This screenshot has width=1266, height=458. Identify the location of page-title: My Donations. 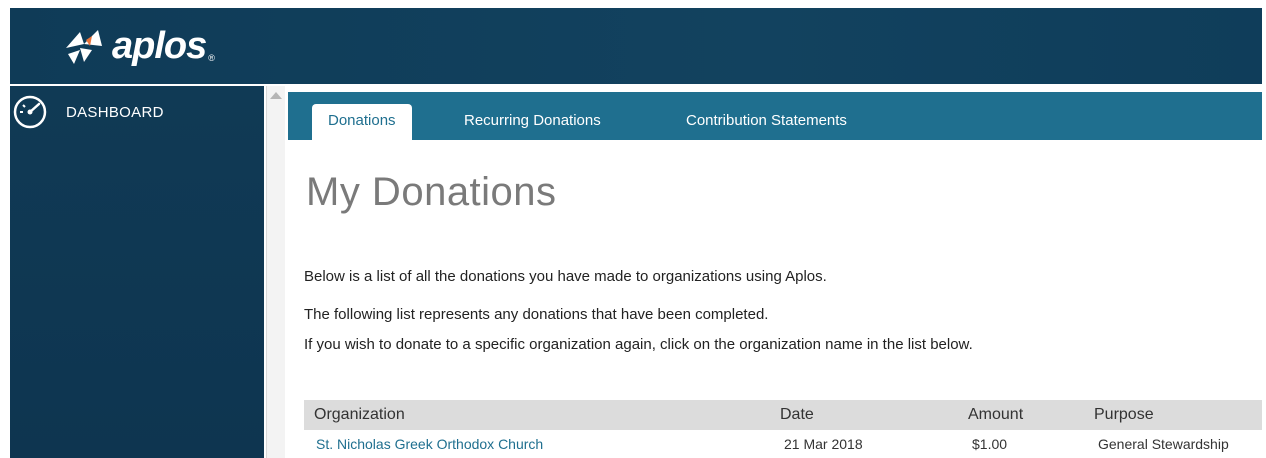
(431, 192).